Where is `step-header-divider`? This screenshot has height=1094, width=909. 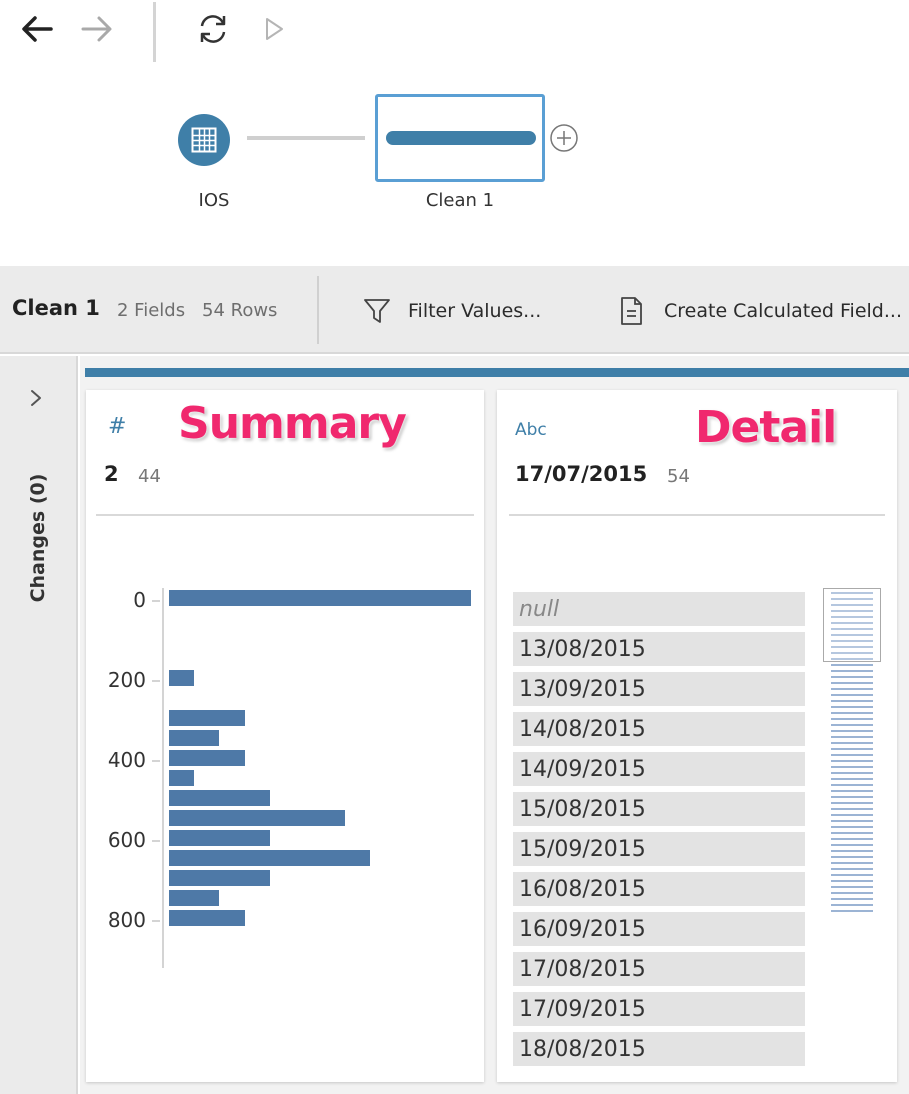 step-header-divider is located at coordinates (318, 310).